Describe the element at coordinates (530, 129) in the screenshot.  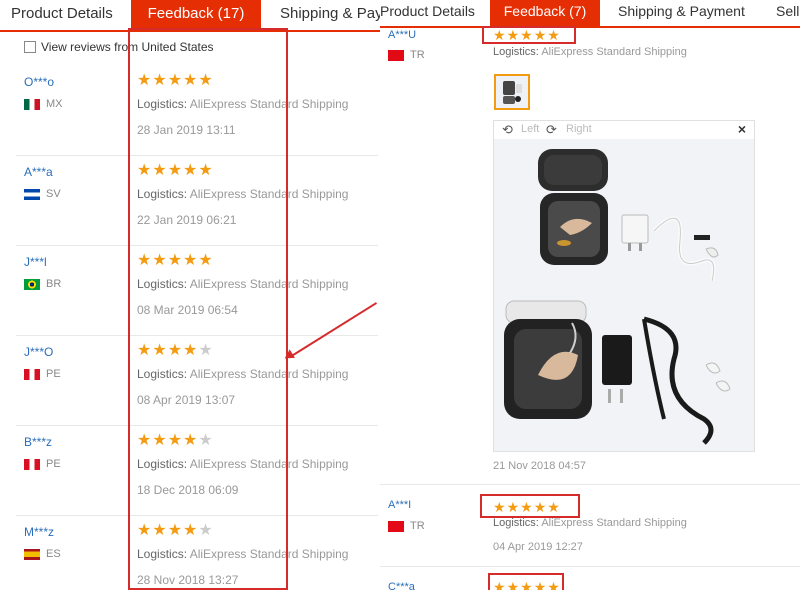
I see `rotate-left-label: Left` at that location.